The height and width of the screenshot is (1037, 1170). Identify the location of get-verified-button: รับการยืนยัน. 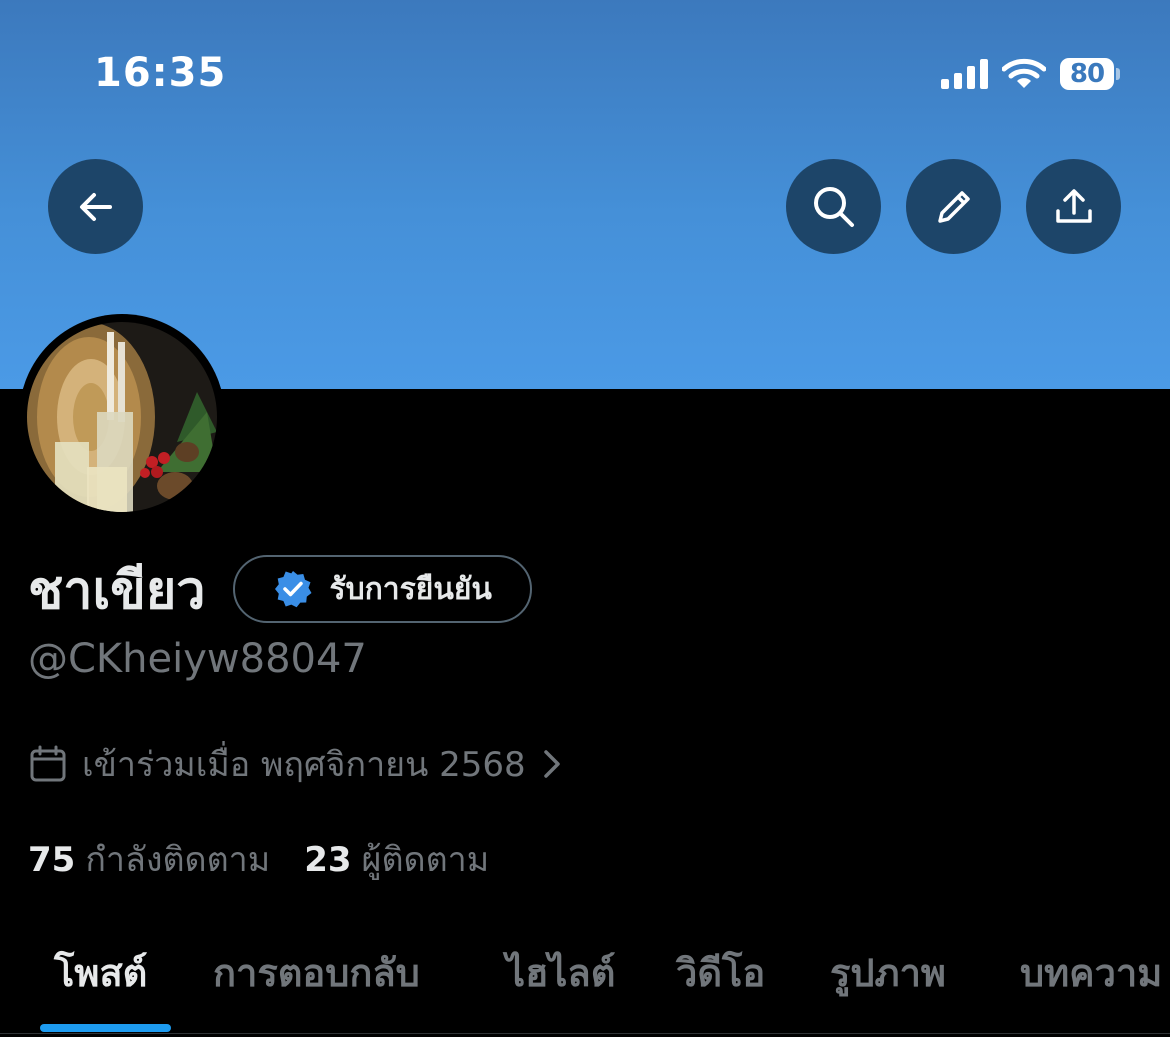
(382, 589).